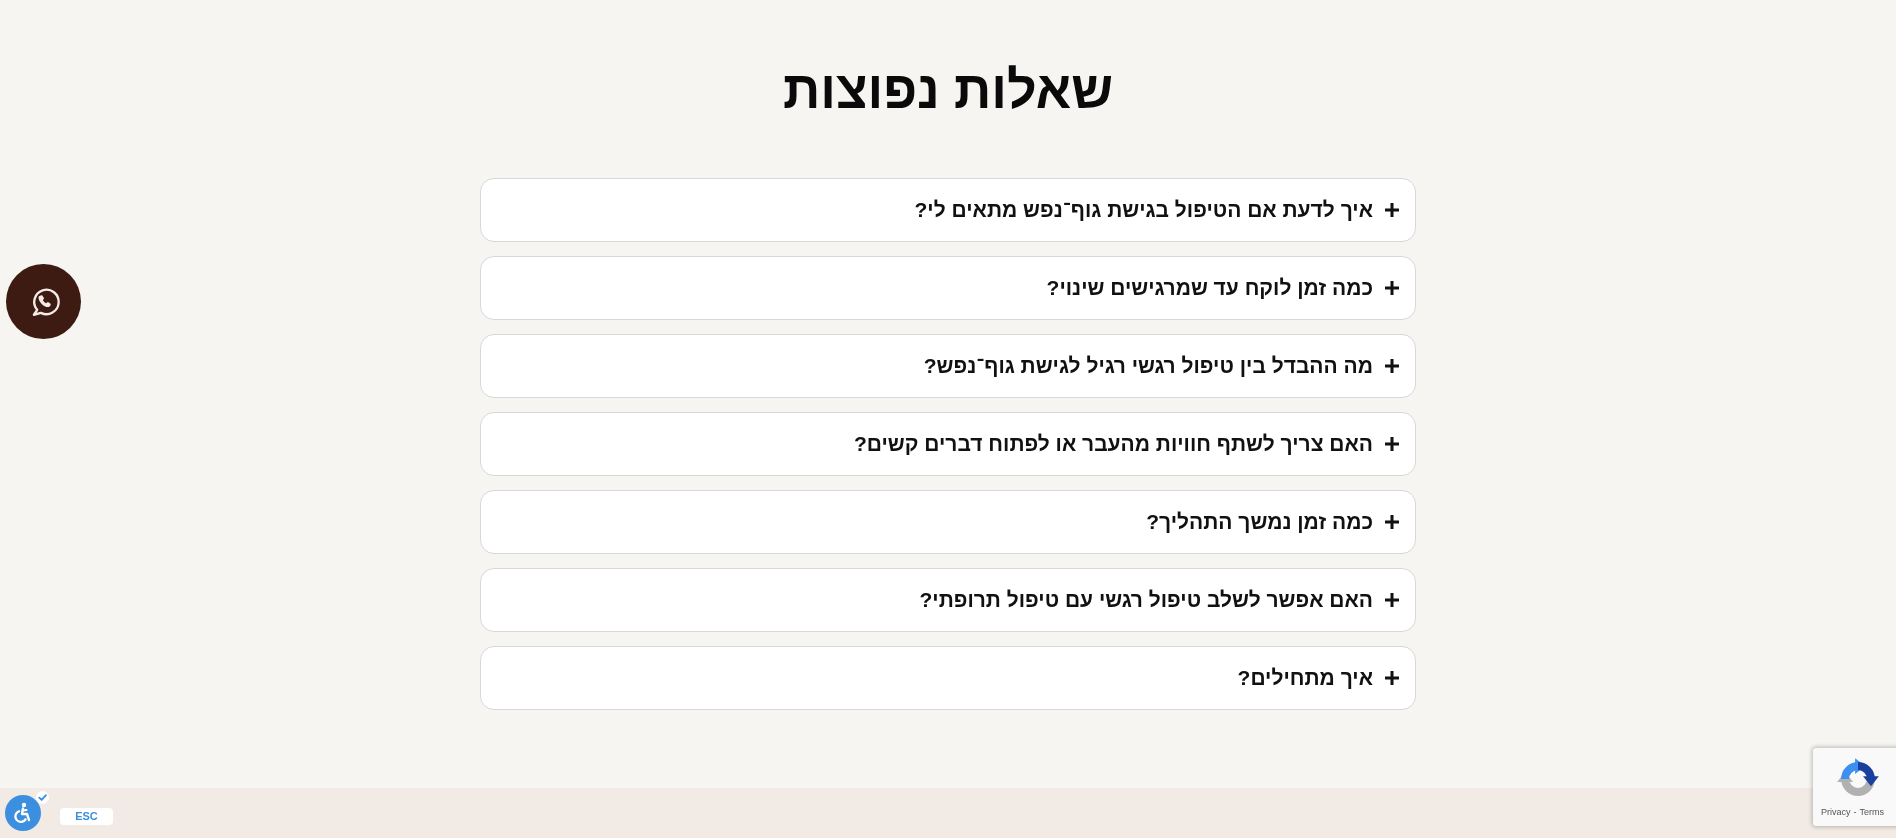 The image size is (1896, 838). I want to click on faq-question: כמה זמן לוקח עד שמרגישים שינוי?, so click(948, 288).